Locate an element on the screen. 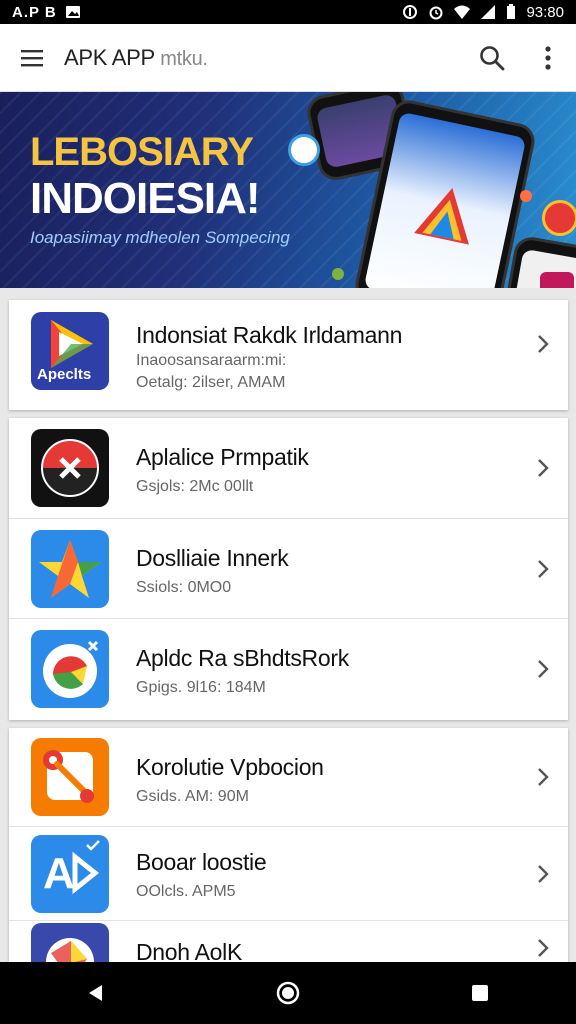 This screenshot has width=576, height=1024. star-icon is located at coordinates (70, 569).